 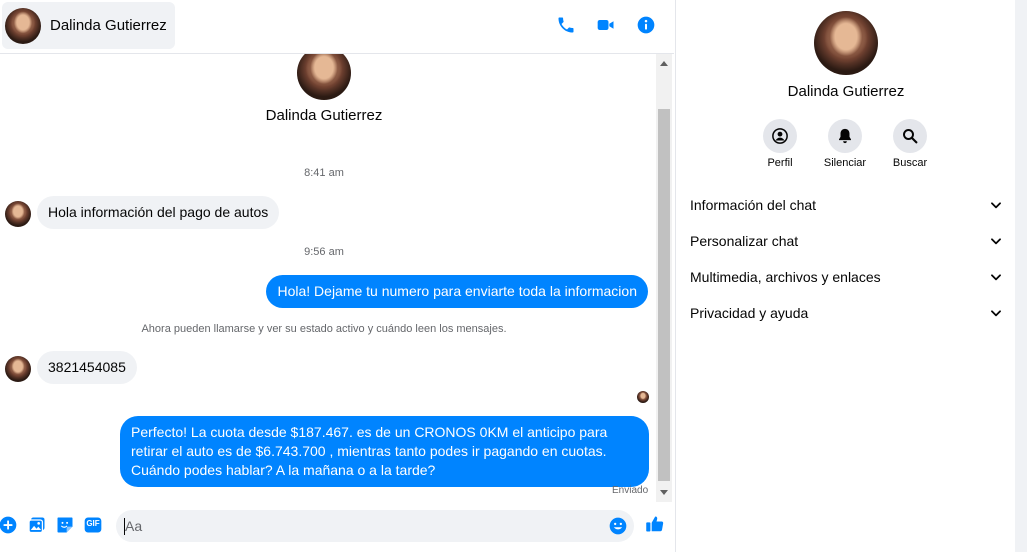 What do you see at coordinates (630, 490) in the screenshot?
I see `delivery-status: Enviado` at bounding box center [630, 490].